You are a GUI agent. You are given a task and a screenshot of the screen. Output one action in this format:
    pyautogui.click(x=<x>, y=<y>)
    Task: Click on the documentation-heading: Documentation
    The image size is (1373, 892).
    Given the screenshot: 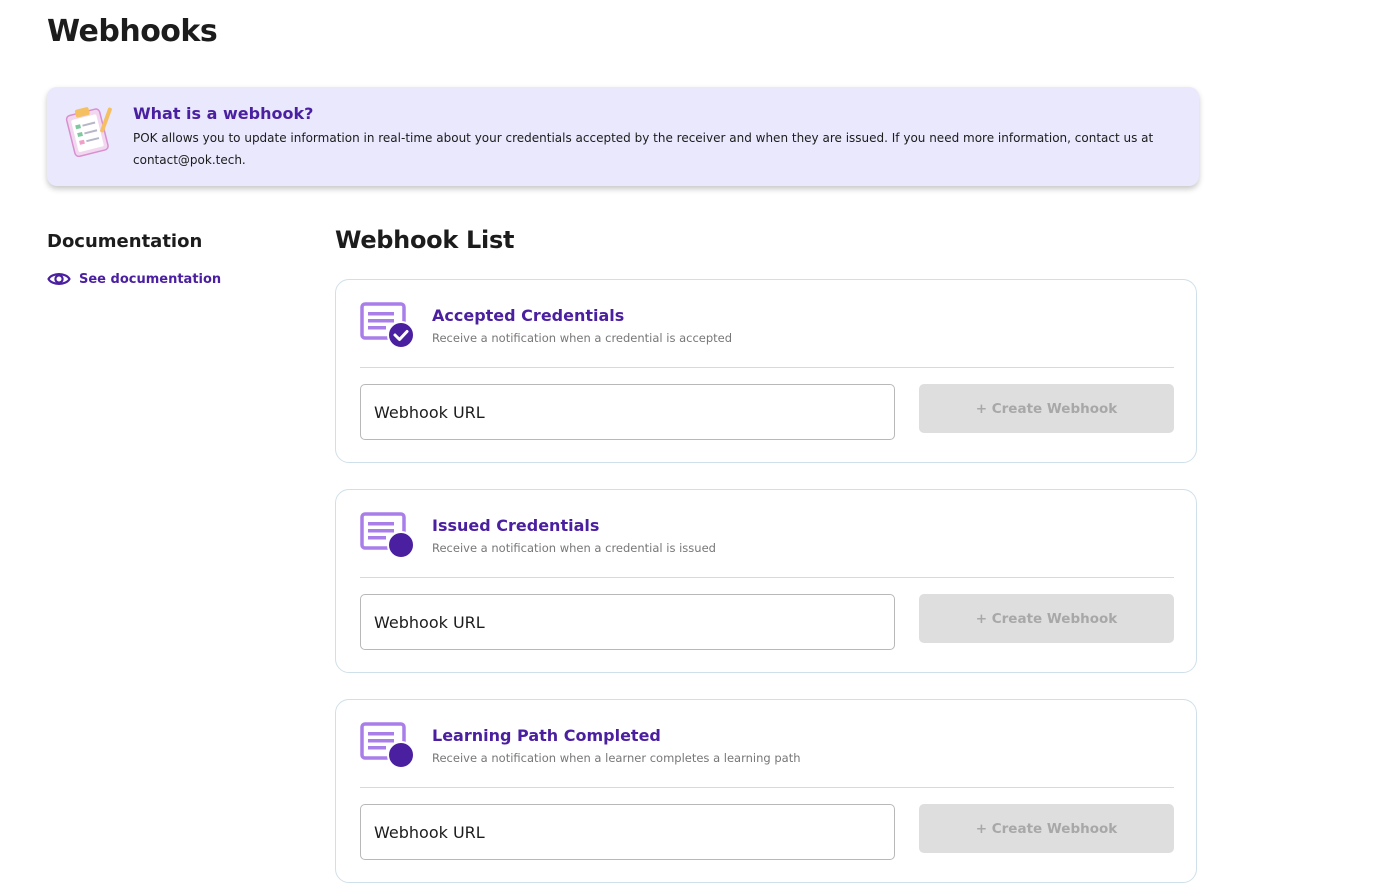 What is the action you would take?
    pyautogui.click(x=125, y=241)
    